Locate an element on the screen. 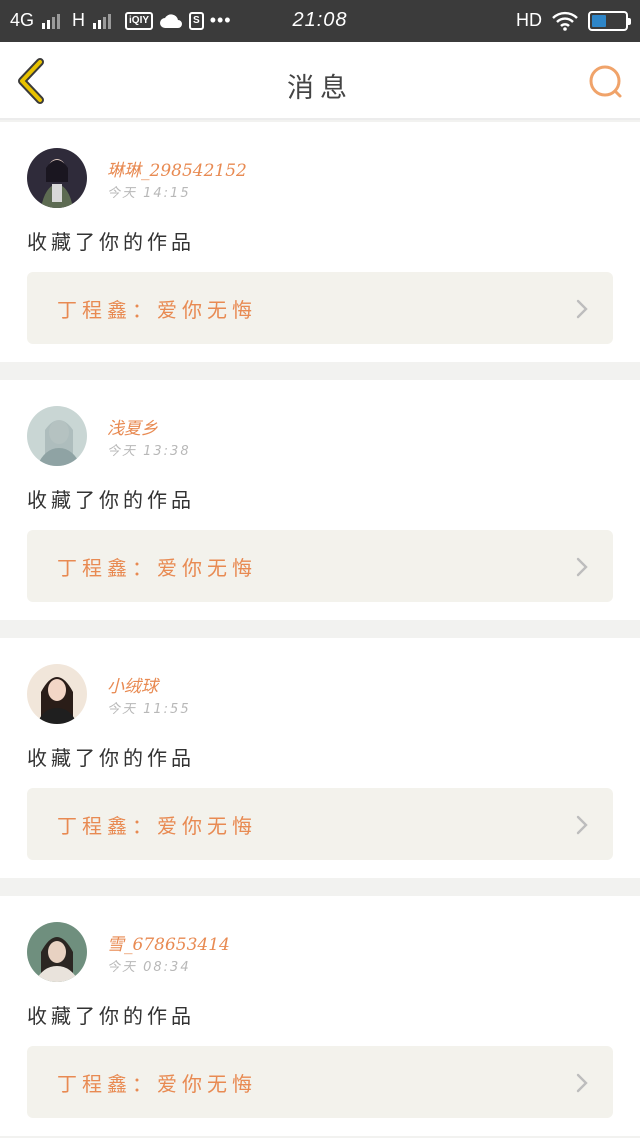  wifi-icon is located at coordinates (565, 21).